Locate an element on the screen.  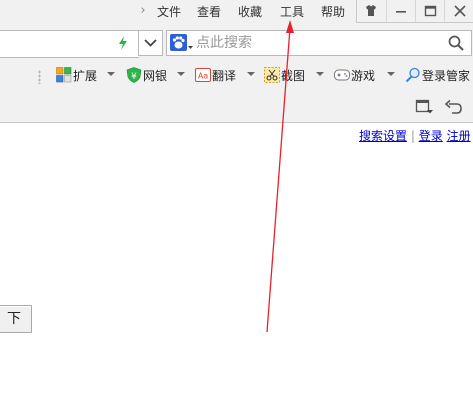
chevron-down-icon is located at coordinates (150, 43).